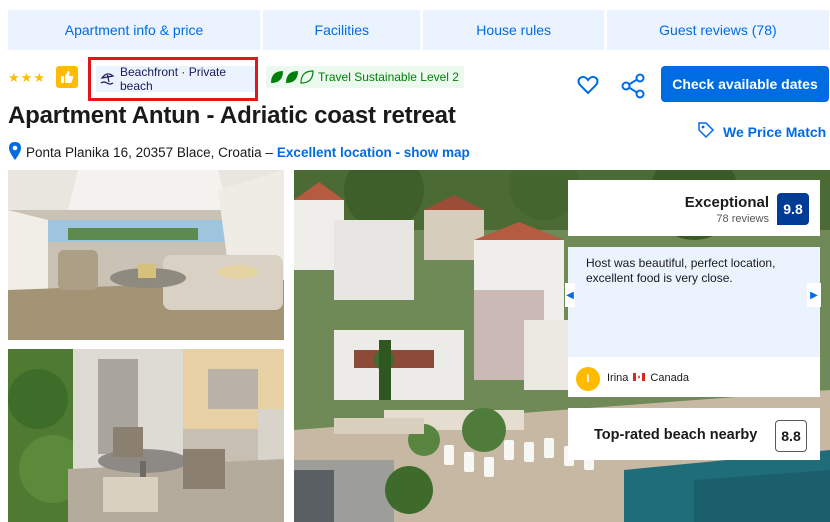 The image size is (830, 522). Describe the element at coordinates (388, 77) in the screenshot. I see `sustainability-label: Travel Sustainable Level 2` at that location.